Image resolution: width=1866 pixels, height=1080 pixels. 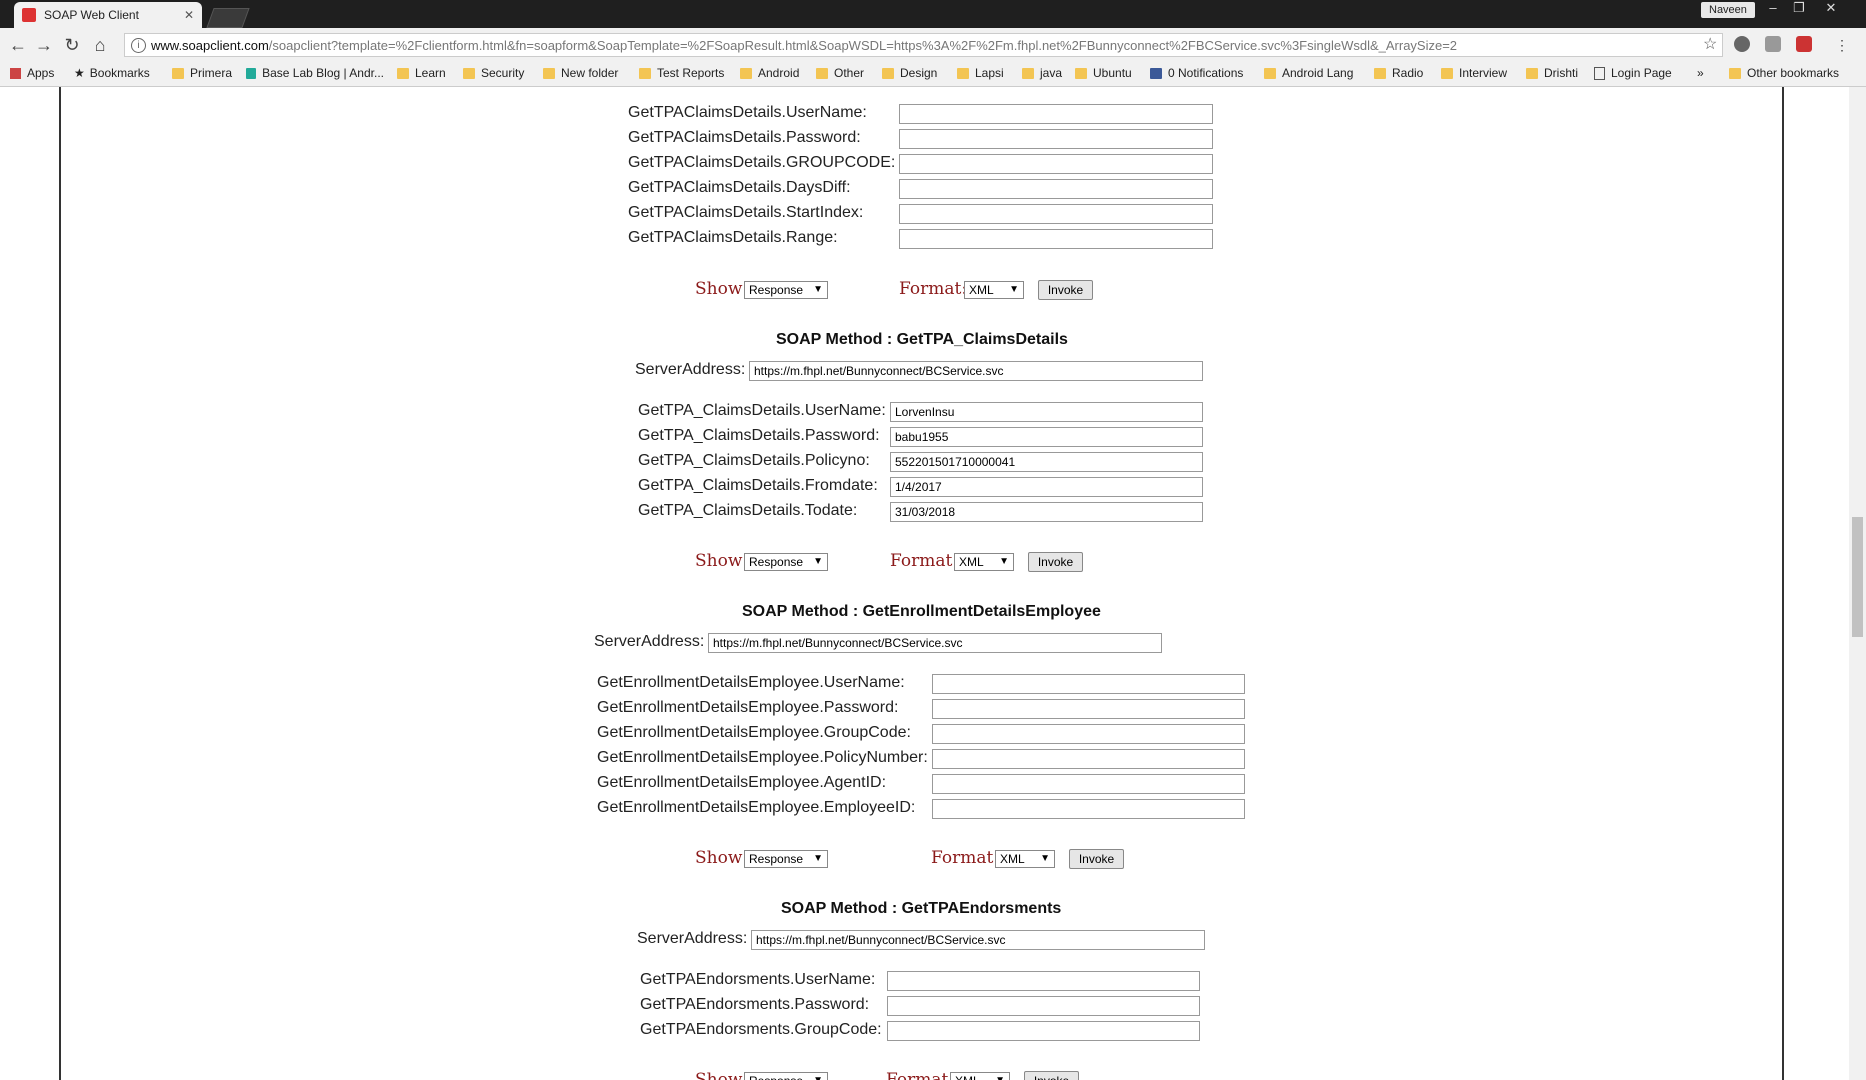 I want to click on daysdiff-input, so click(x=1056, y=189).